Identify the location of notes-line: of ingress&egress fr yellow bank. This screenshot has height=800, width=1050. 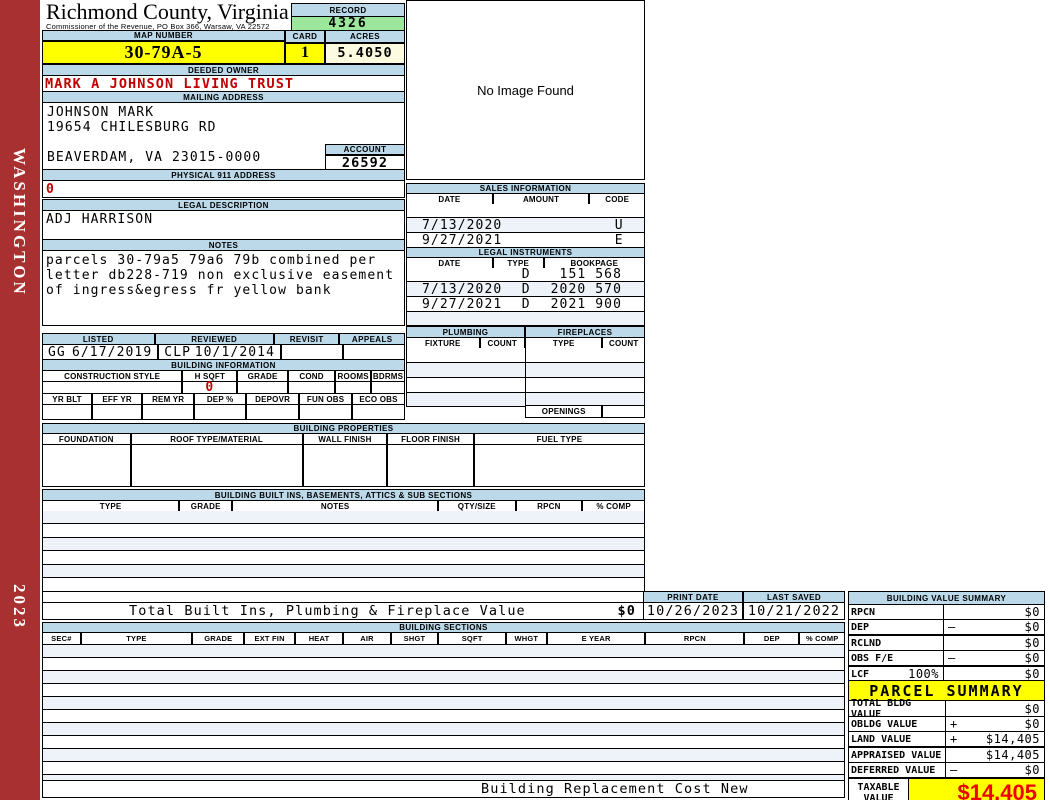
(189, 290).